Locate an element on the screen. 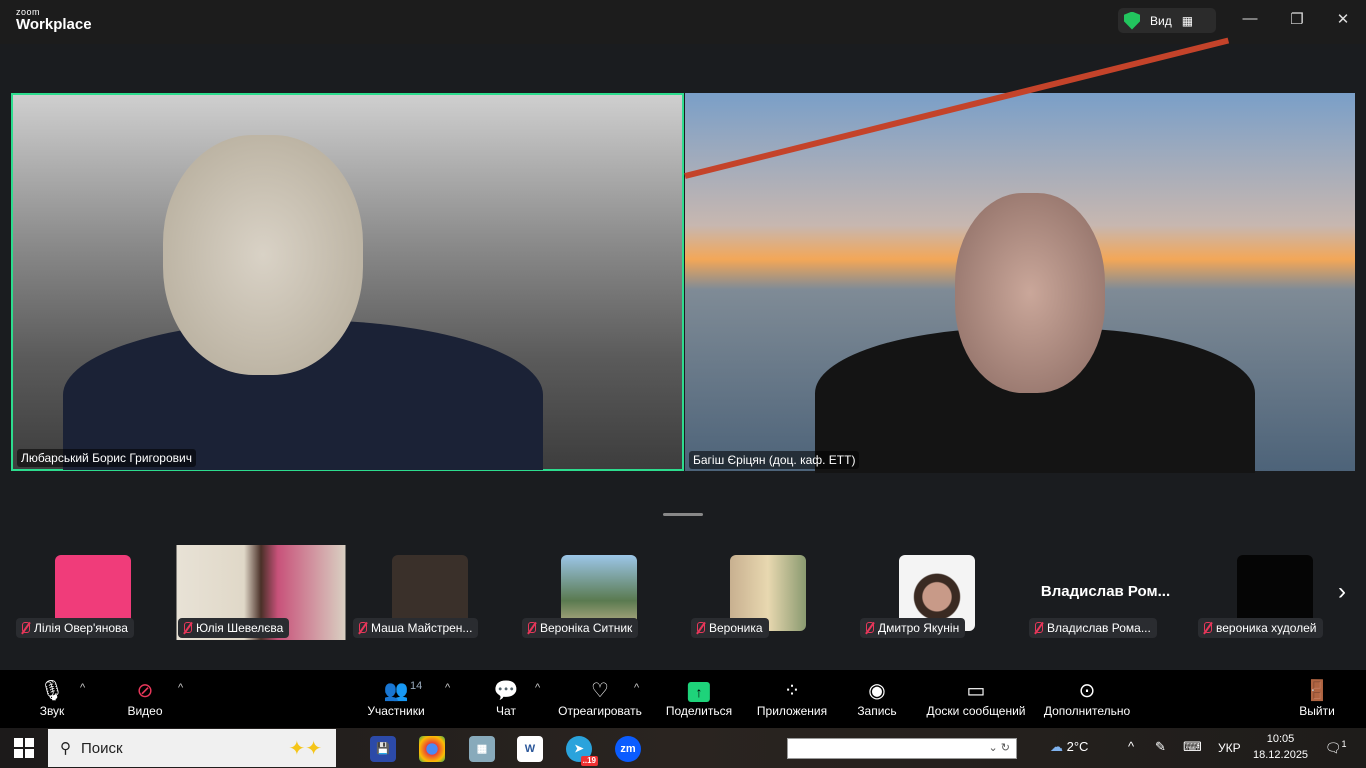 The height and width of the screenshot is (768, 1366). taskbar-clock: 10:05 18.12.2025 is located at coordinates (1280, 747).